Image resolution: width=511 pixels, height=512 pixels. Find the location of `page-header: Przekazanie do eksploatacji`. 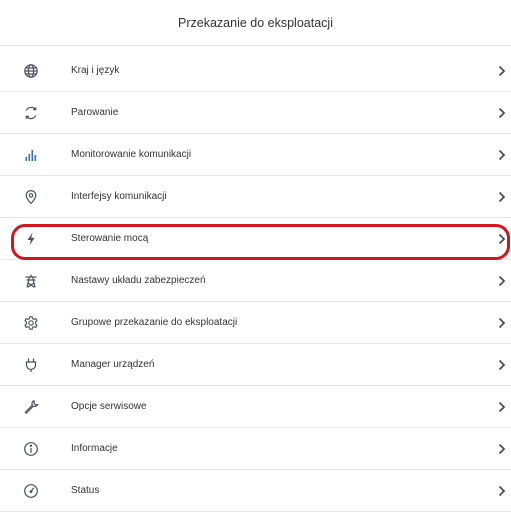

page-header: Przekazanie do eksploatacji is located at coordinates (255, 23).